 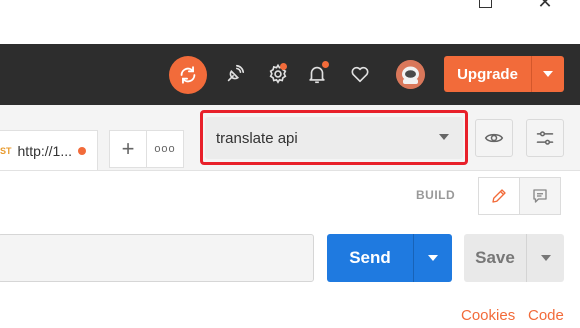 What do you see at coordinates (487, 74) in the screenshot?
I see `upgrade-label: Upgrade` at bounding box center [487, 74].